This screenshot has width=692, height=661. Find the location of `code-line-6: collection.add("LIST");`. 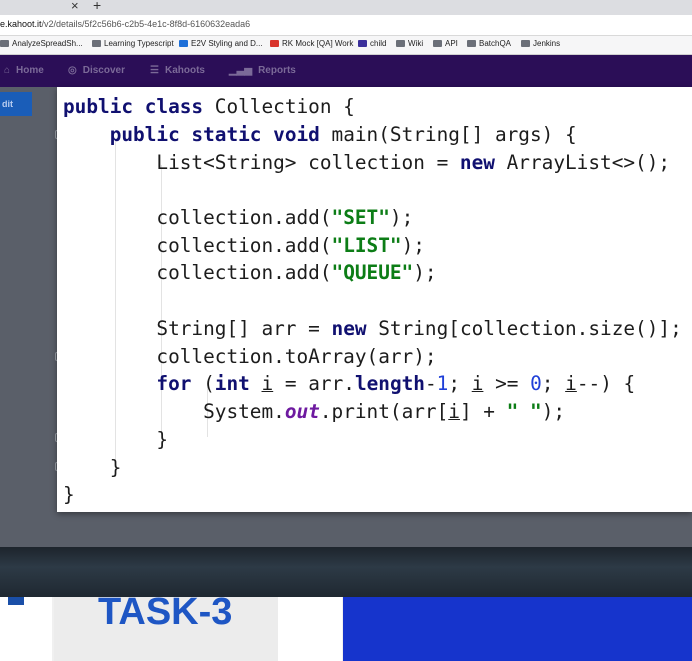

code-line-6: collection.add("LIST"); is located at coordinates (244, 245).